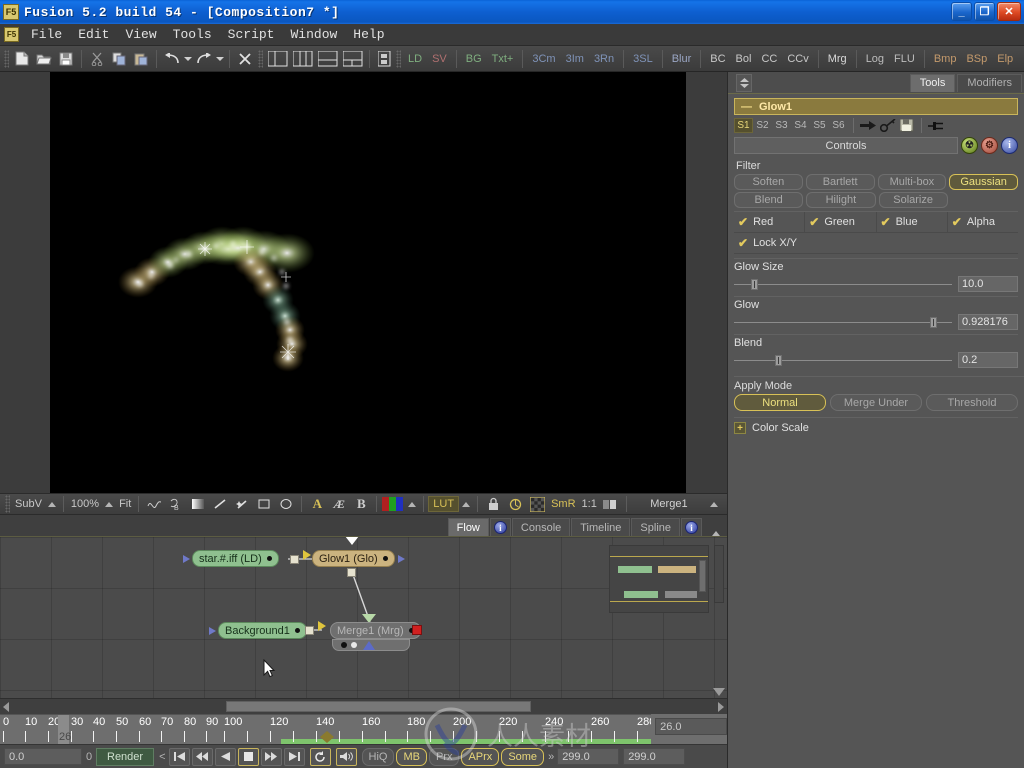 Image resolution: width=1024 pixels, height=768 pixels. I want to click on lut-button: LUT, so click(444, 504).